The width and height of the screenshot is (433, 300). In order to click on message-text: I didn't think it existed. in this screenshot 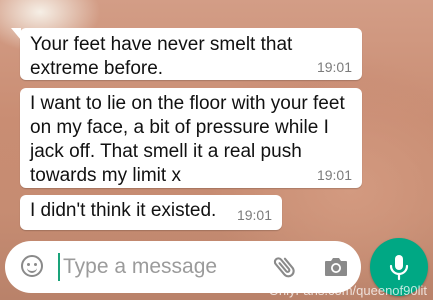, I will do `click(123, 210)`.